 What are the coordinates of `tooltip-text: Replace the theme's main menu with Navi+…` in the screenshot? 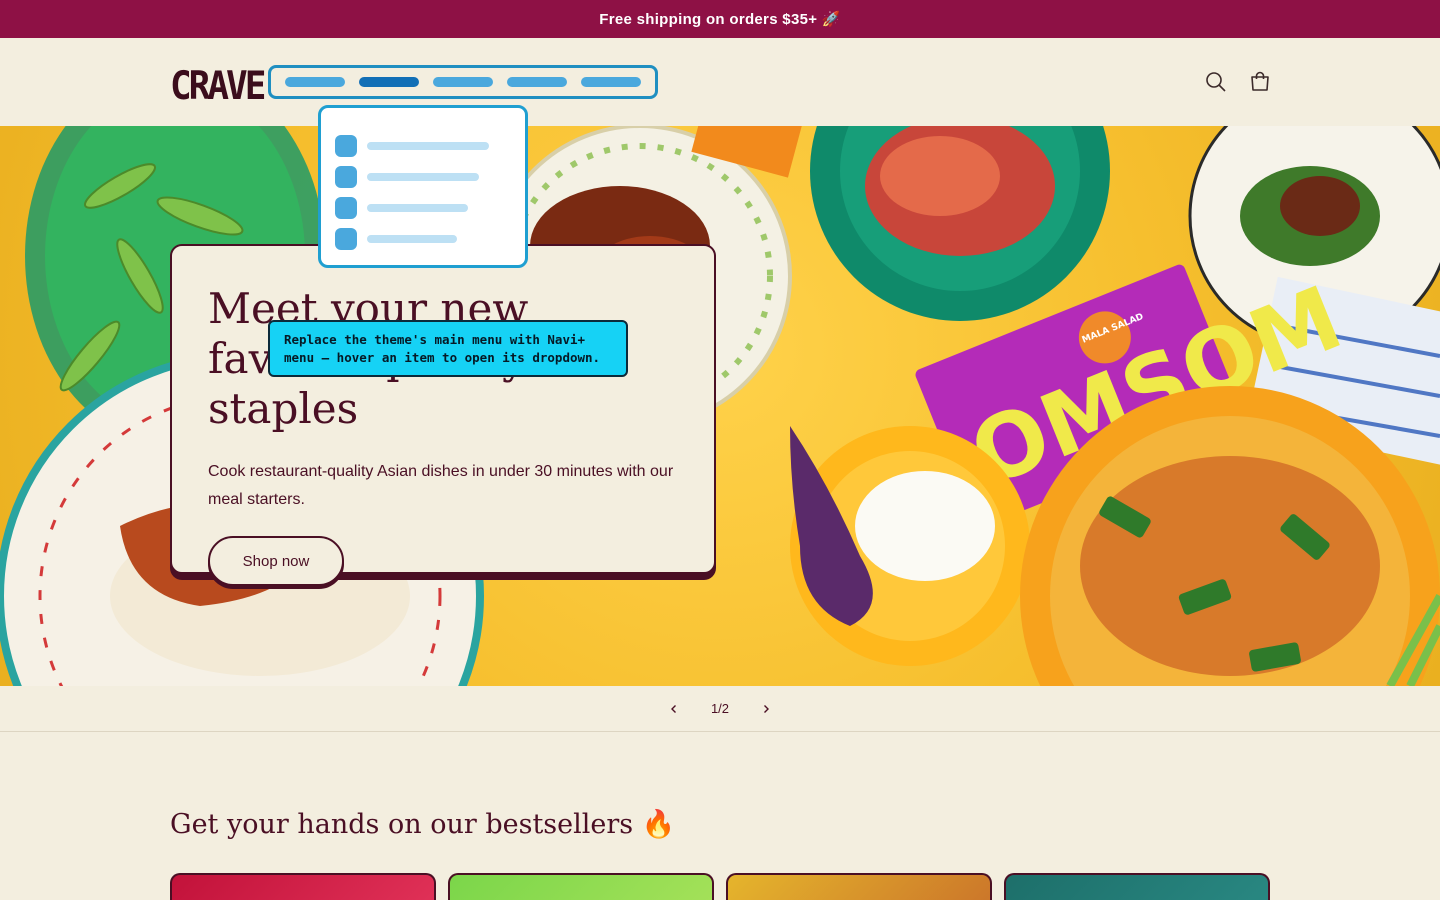 It's located at (442, 348).